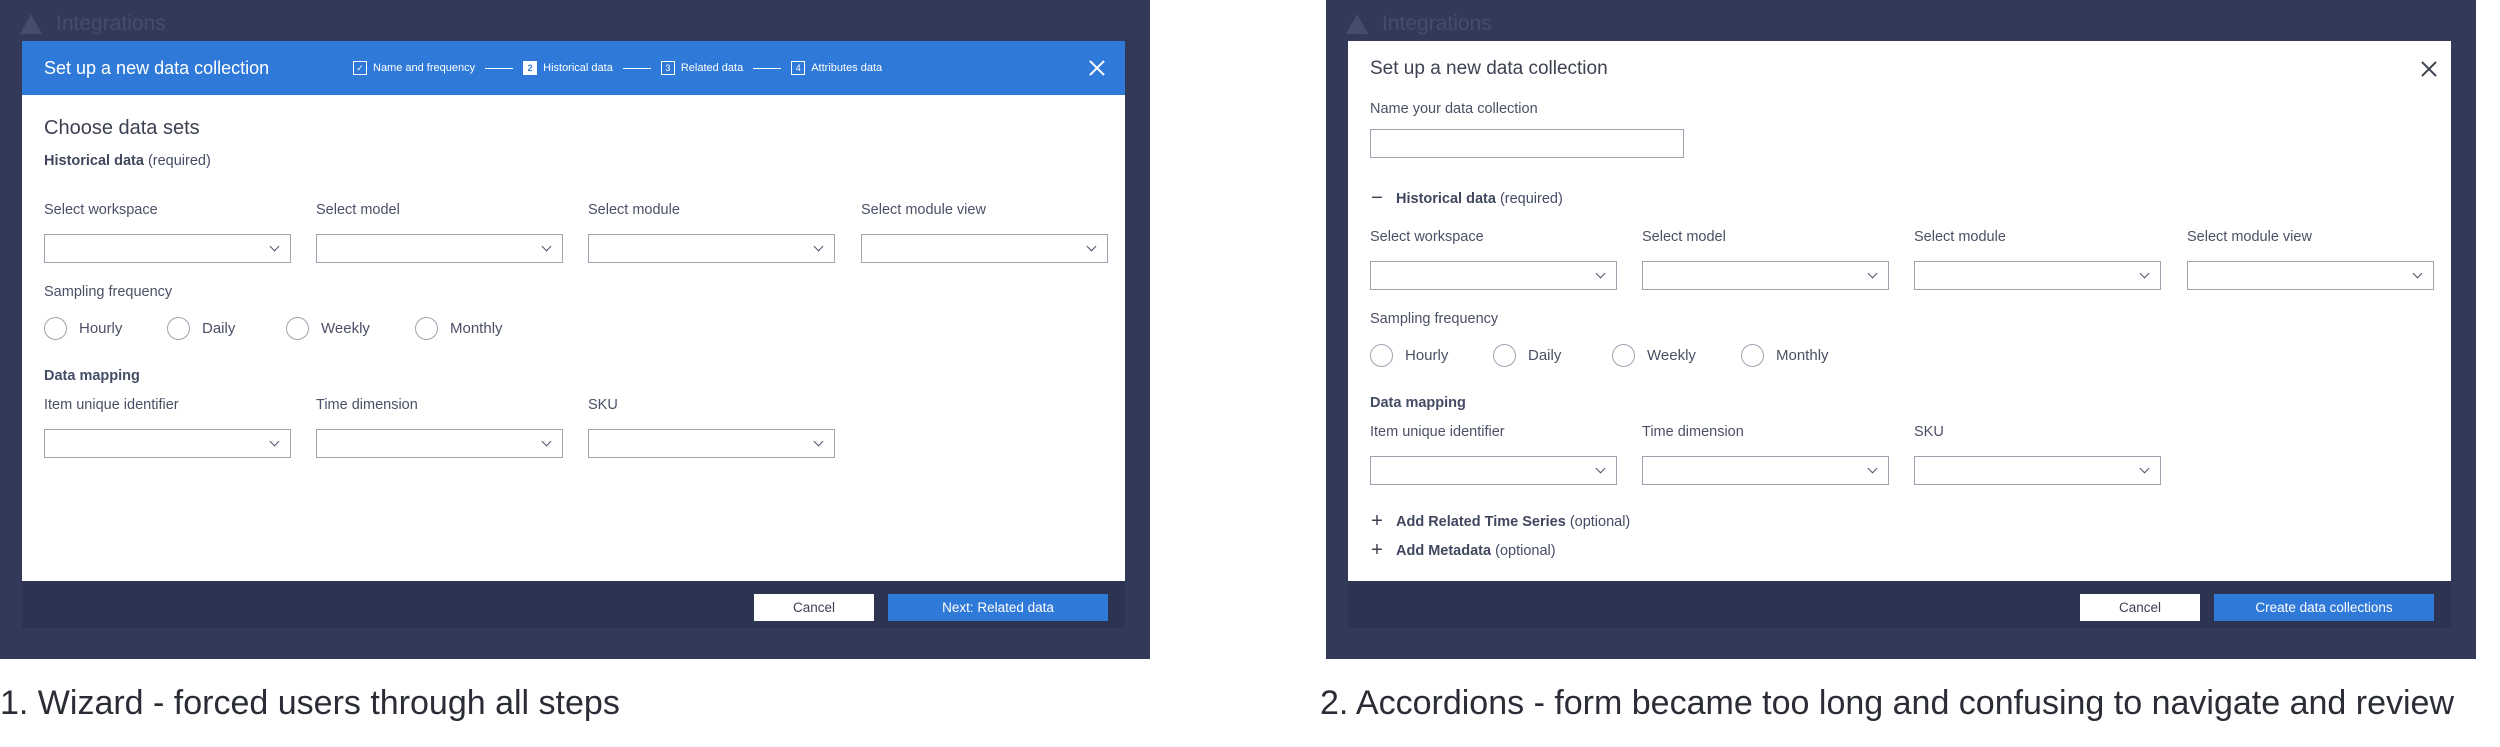  Describe the element at coordinates (360, 68) in the screenshot. I see `check-icon: ✓` at that location.